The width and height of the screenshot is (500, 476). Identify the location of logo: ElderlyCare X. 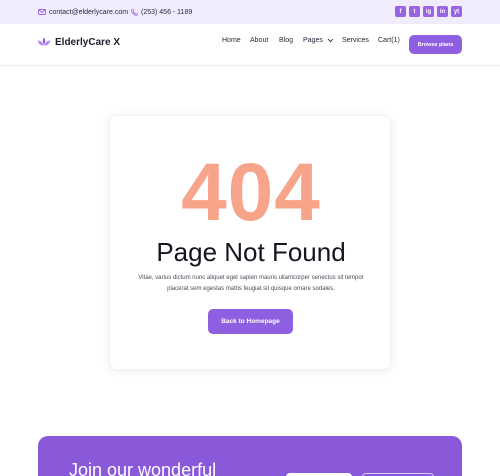
(78, 42).